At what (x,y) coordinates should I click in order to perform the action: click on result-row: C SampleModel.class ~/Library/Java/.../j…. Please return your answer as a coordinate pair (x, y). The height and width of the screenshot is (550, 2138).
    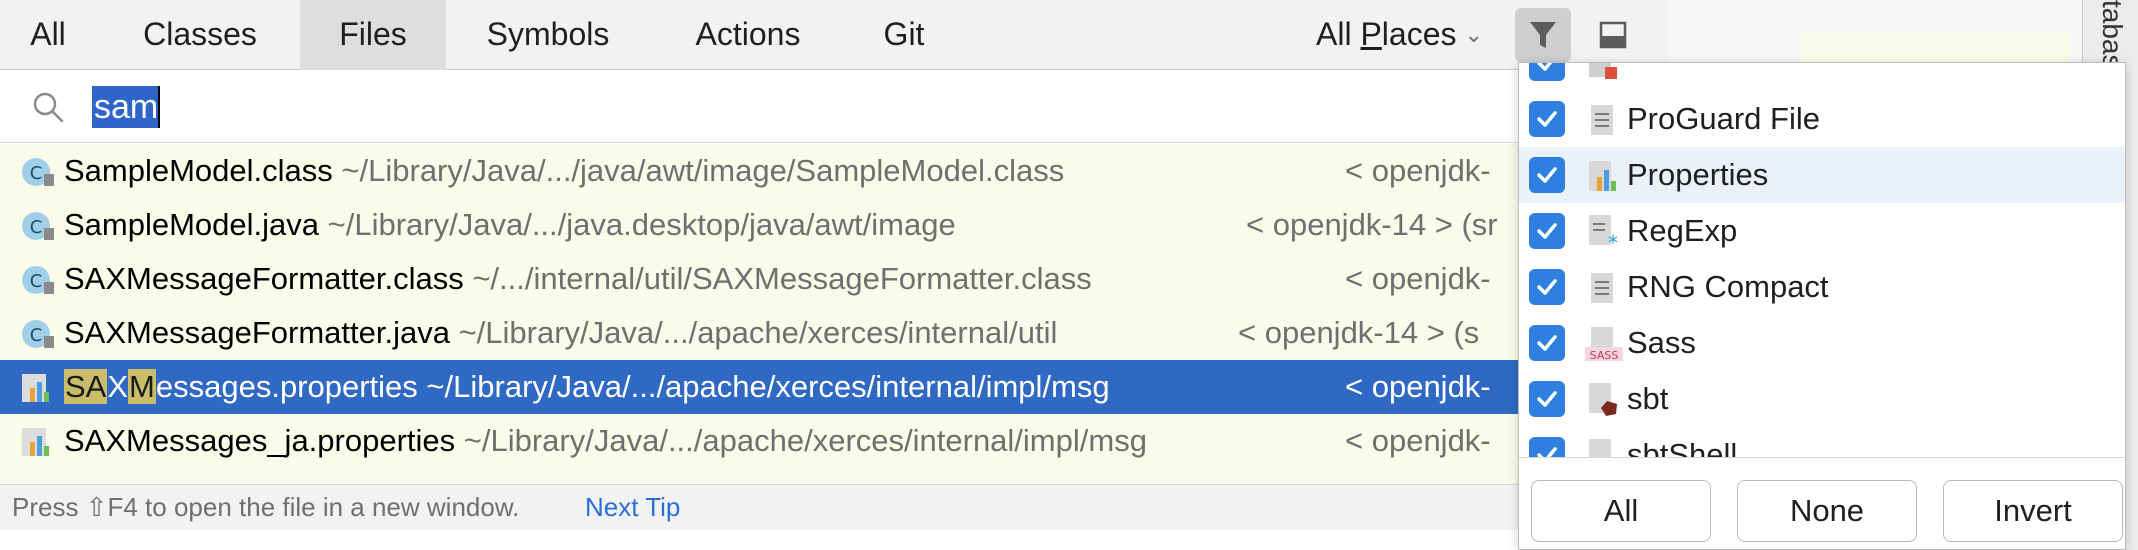
    Looking at the image, I should click on (834, 171).